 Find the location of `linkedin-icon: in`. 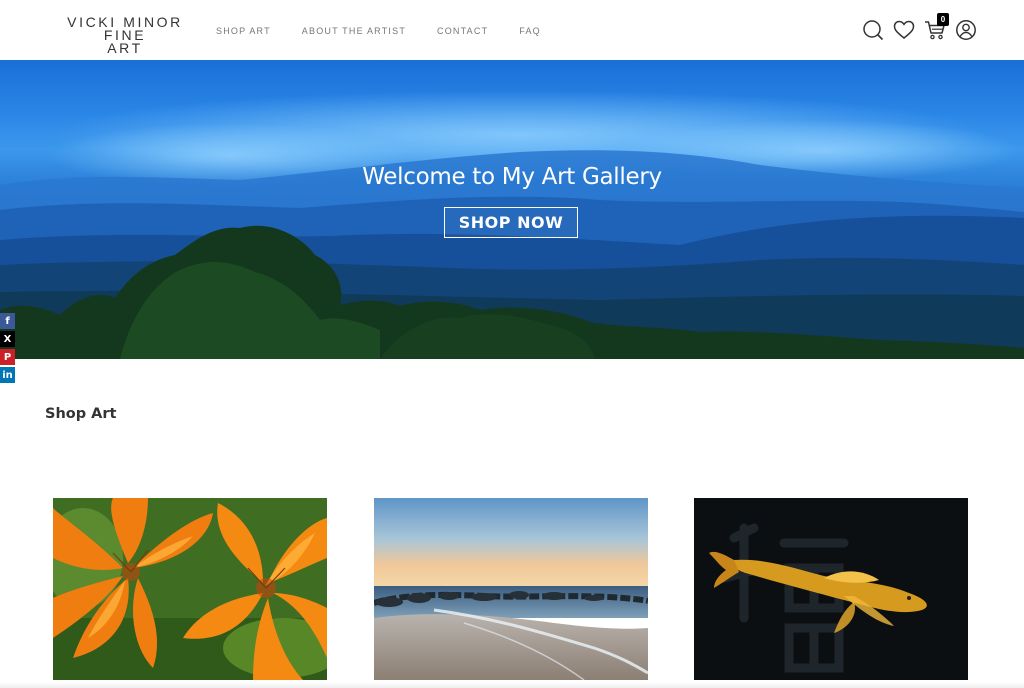

linkedin-icon: in is located at coordinates (7, 375).